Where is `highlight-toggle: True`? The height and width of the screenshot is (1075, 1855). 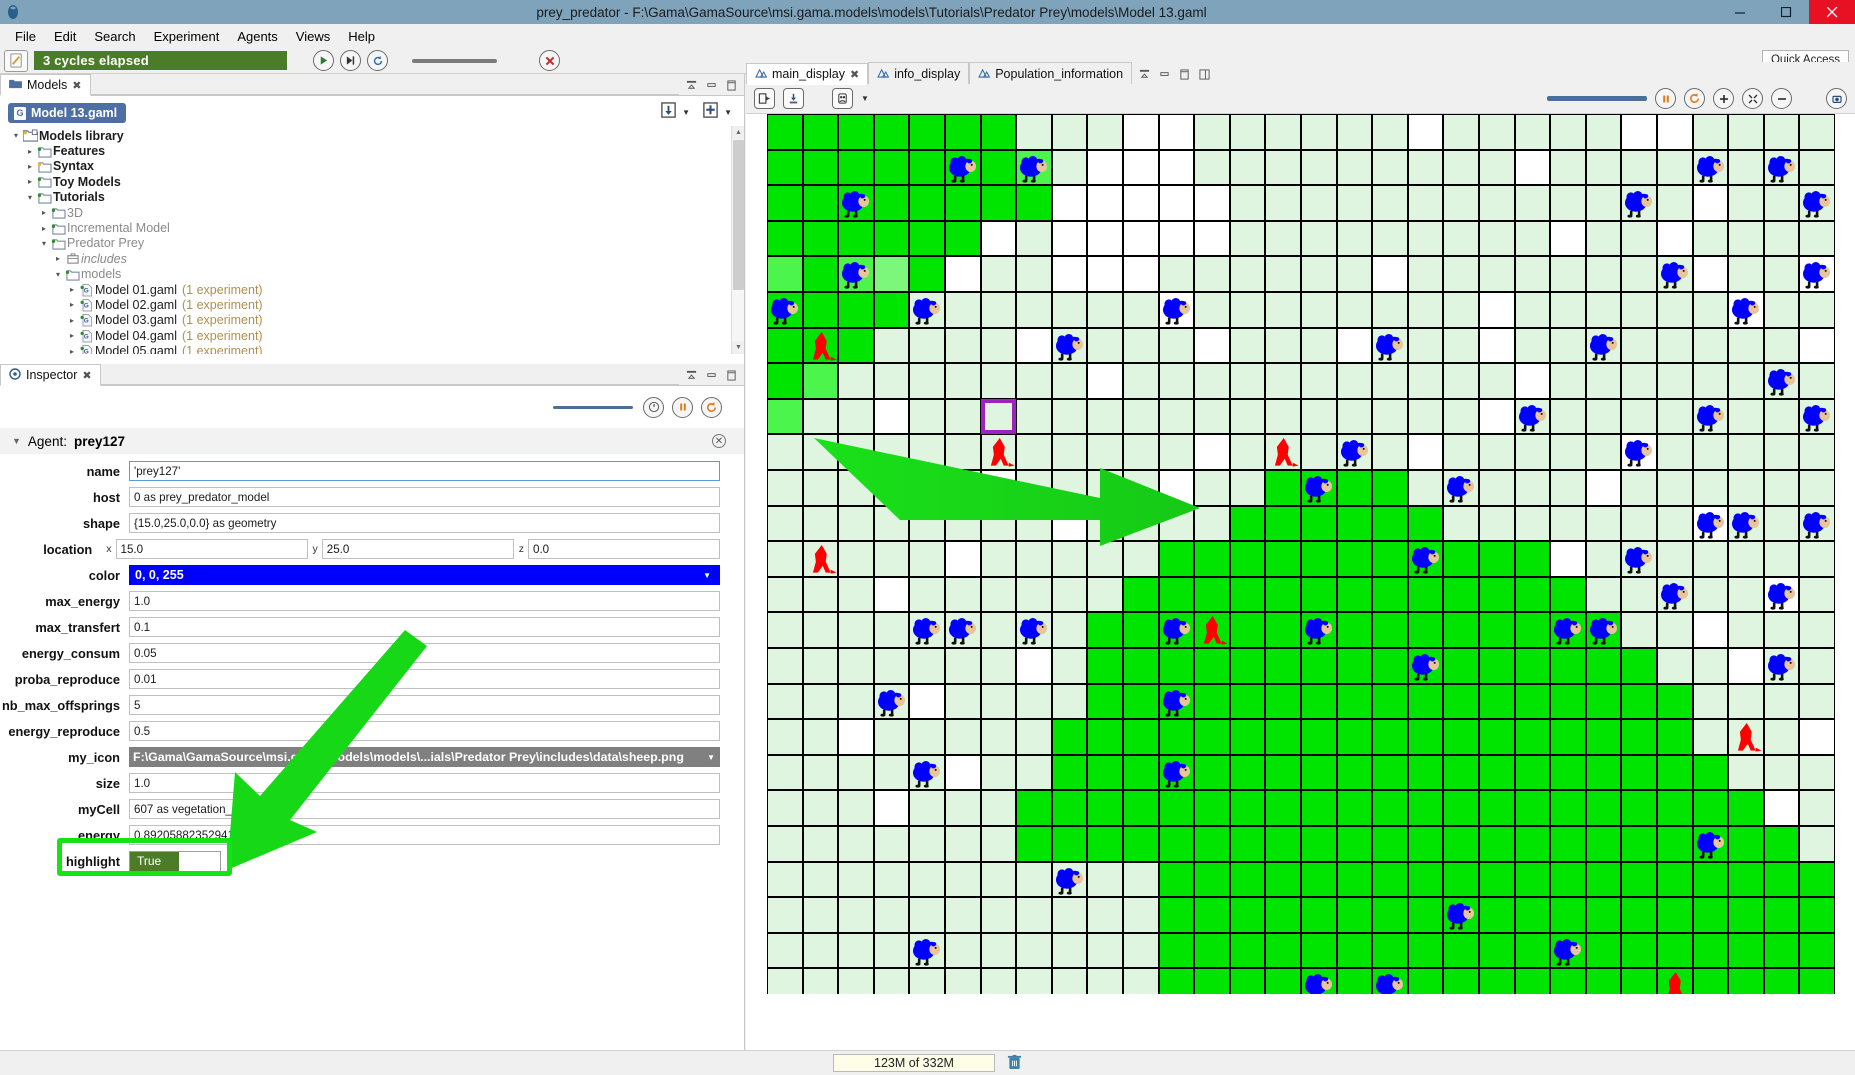 highlight-toggle: True is located at coordinates (175, 861).